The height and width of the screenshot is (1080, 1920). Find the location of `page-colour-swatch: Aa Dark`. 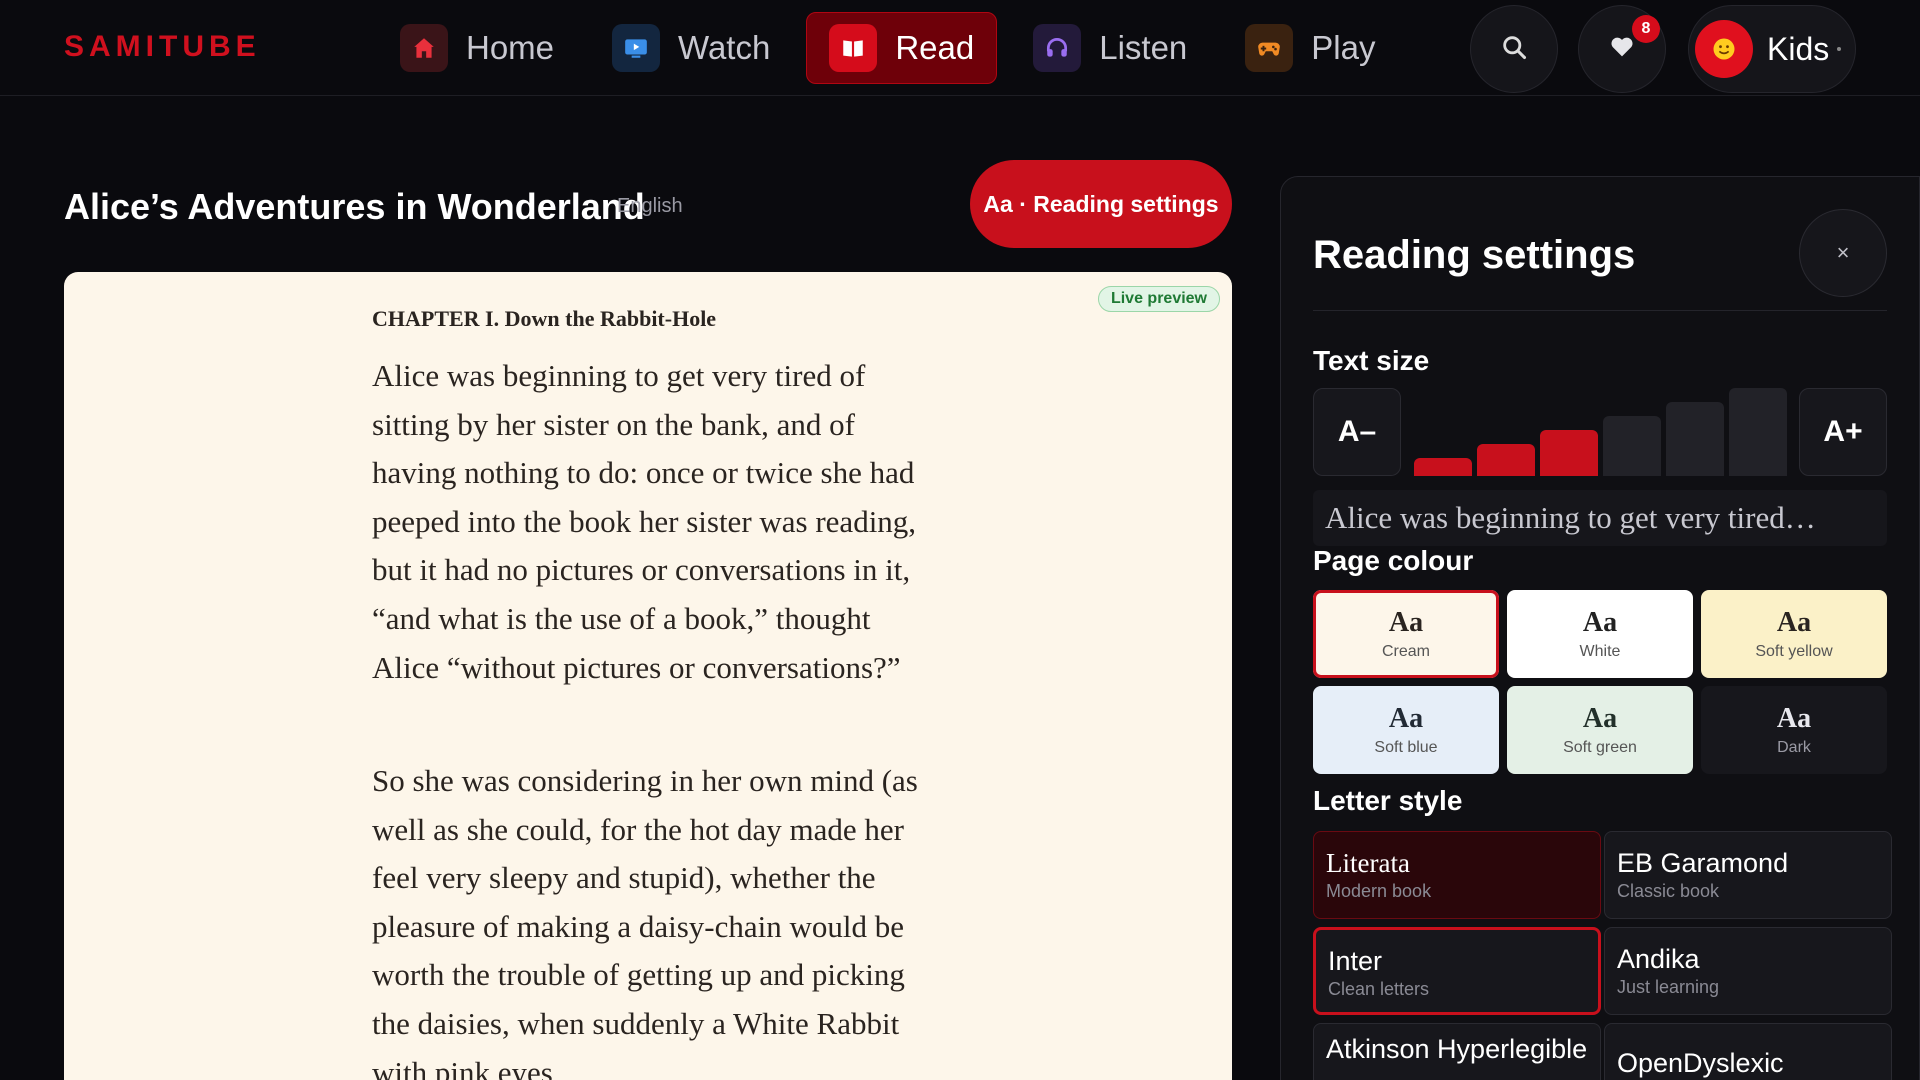

page-colour-swatch: Aa Dark is located at coordinates (1794, 730).